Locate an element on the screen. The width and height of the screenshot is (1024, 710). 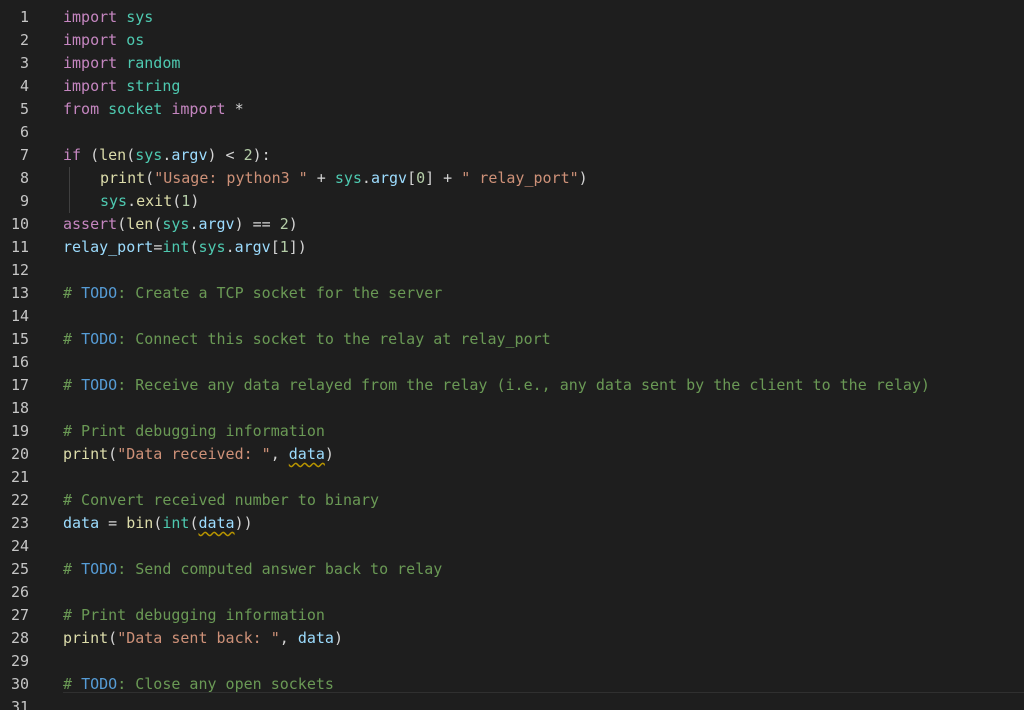
code-line: 28 print("Data sent back: ", data) is located at coordinates (512, 638).